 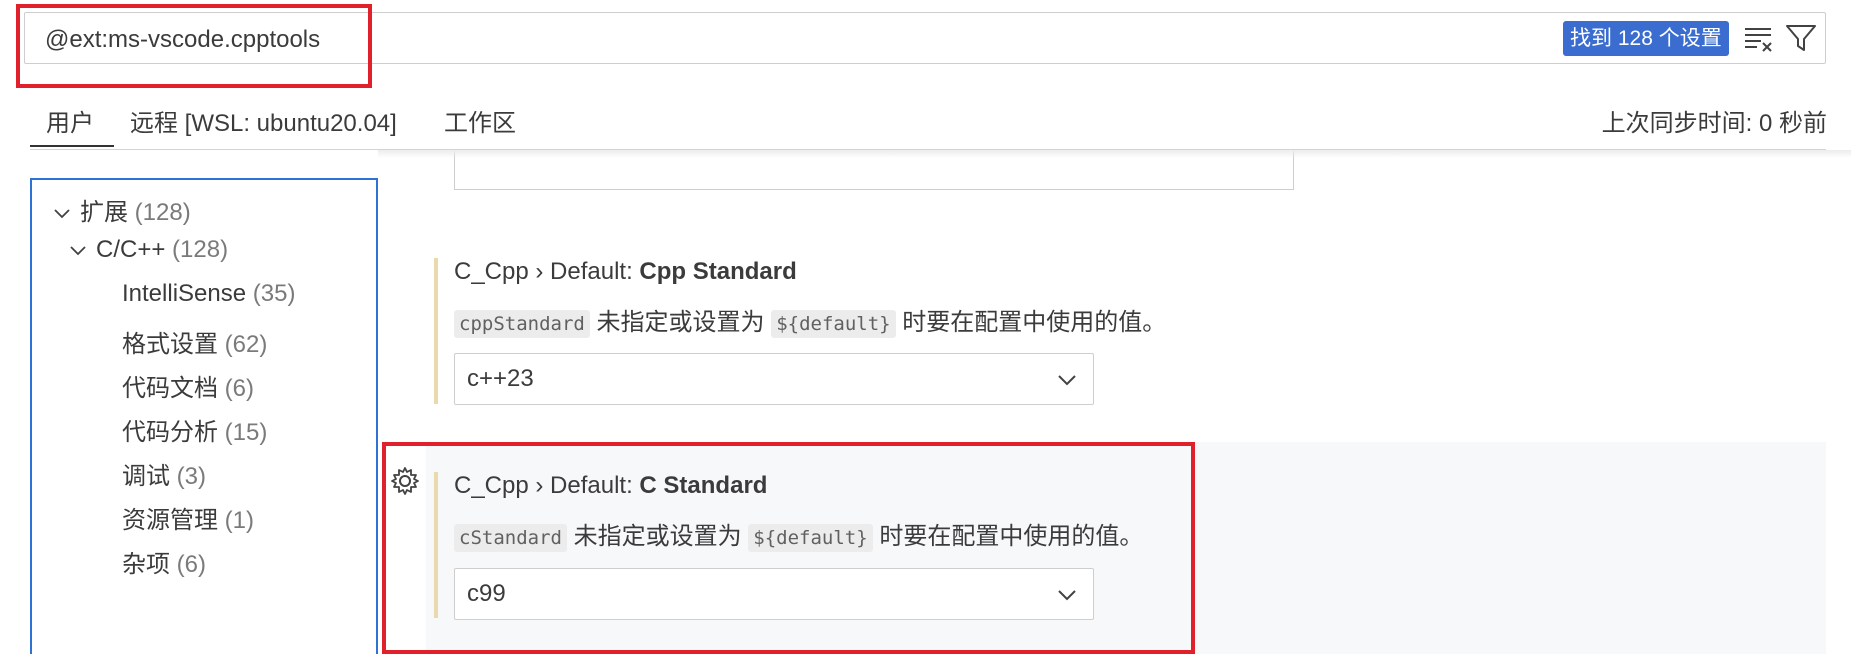 What do you see at coordinates (170, 388) in the screenshot?
I see `toc-item-label: 代码文档` at bounding box center [170, 388].